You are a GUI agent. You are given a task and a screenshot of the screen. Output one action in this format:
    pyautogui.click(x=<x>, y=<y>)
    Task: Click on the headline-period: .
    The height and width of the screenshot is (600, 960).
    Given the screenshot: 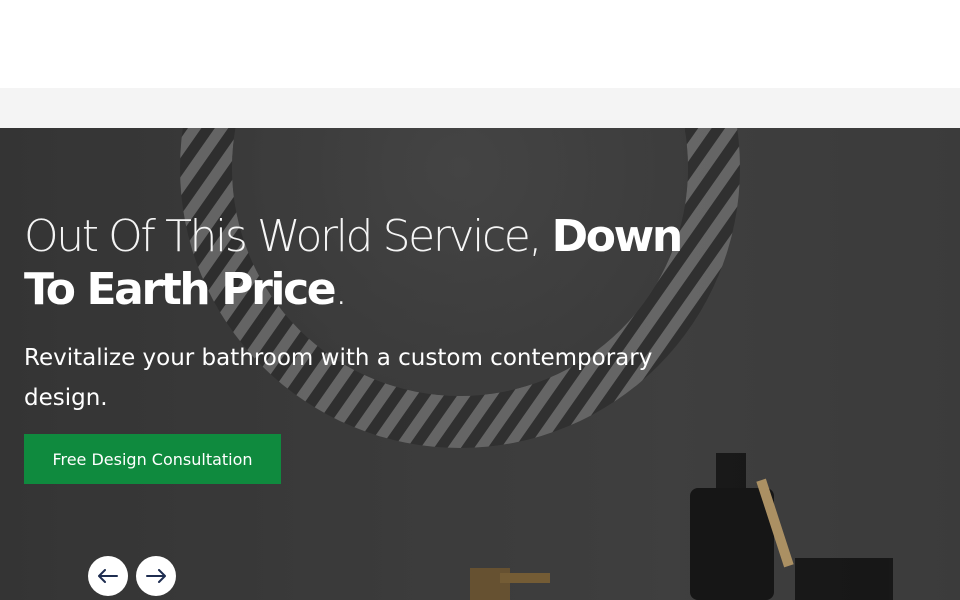 What is the action you would take?
    pyautogui.click(x=341, y=289)
    